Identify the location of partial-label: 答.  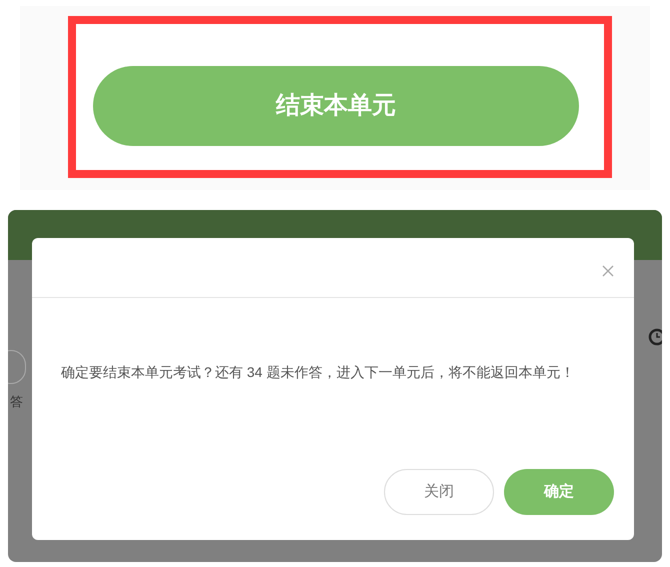
(16, 402).